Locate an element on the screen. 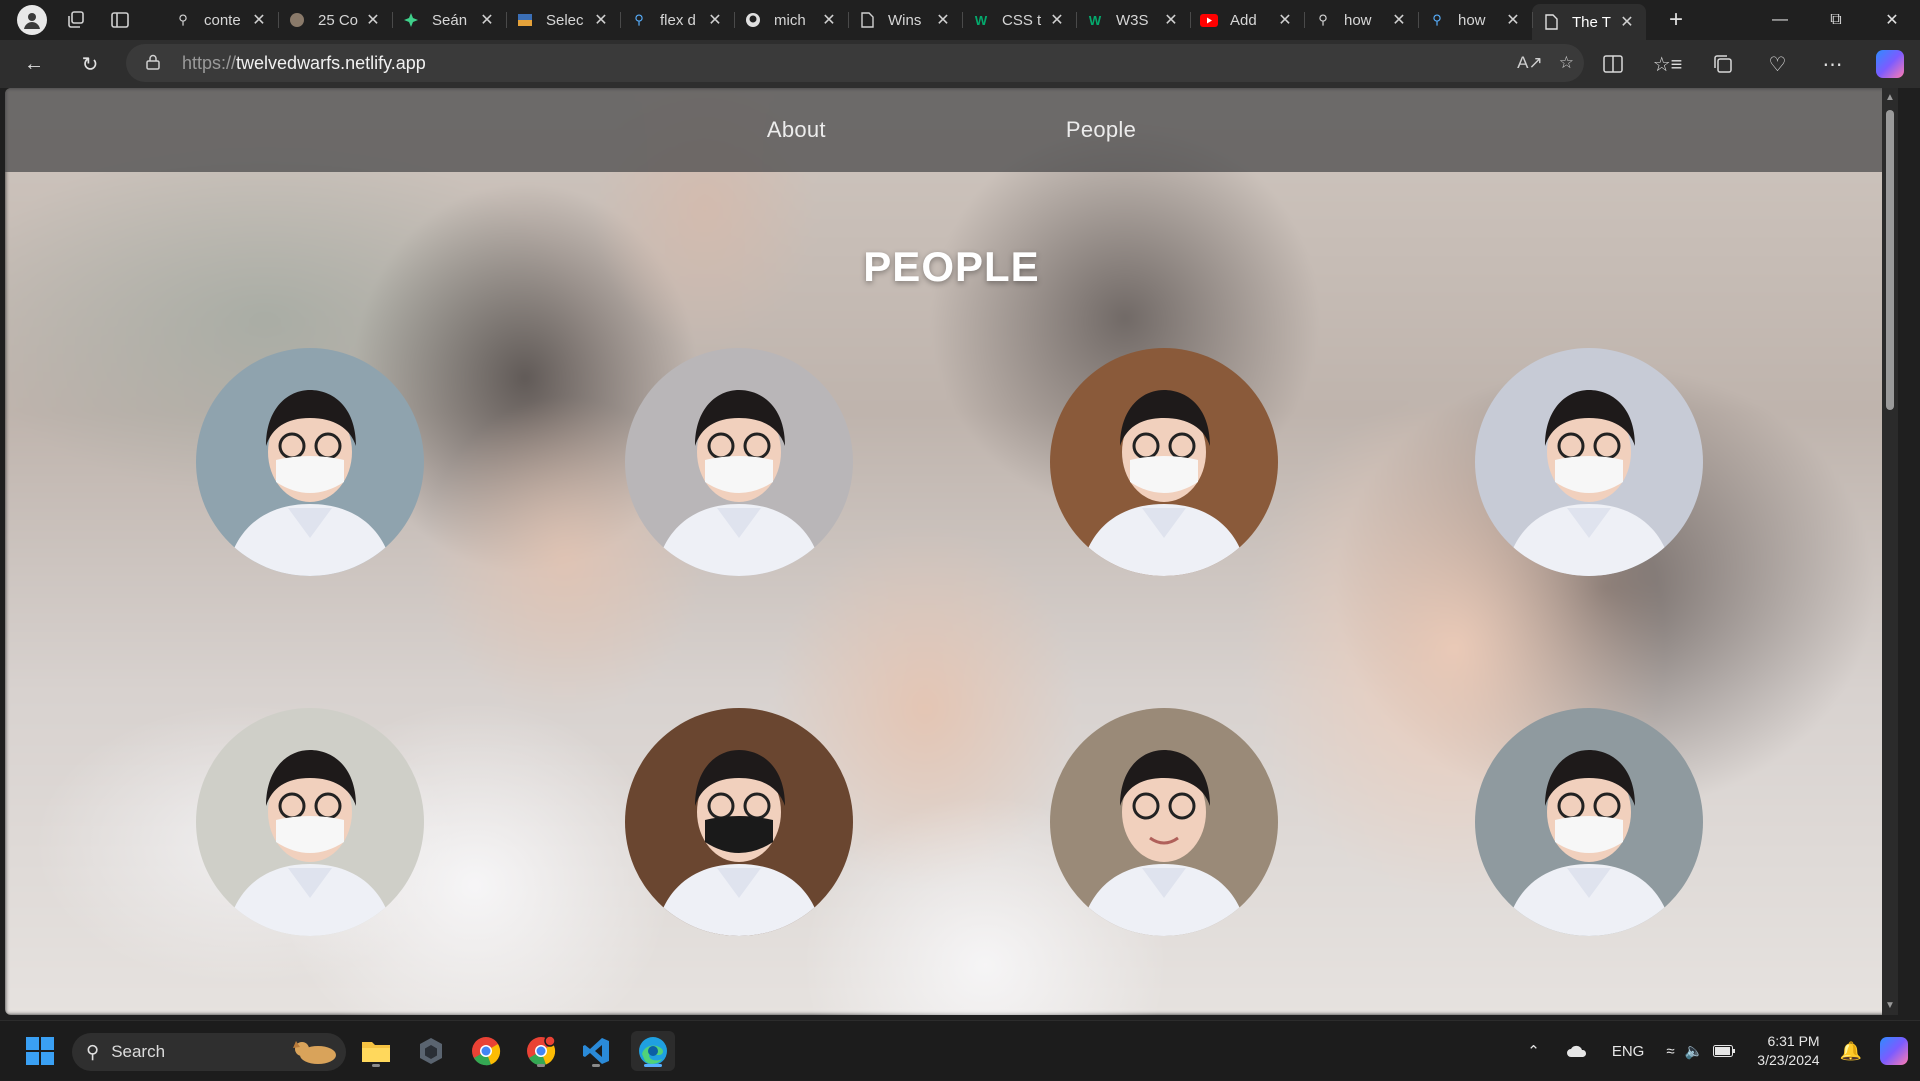  address-bar: https://twelvedwarfs.netlify.app A↗ ☆ is located at coordinates (855, 63).